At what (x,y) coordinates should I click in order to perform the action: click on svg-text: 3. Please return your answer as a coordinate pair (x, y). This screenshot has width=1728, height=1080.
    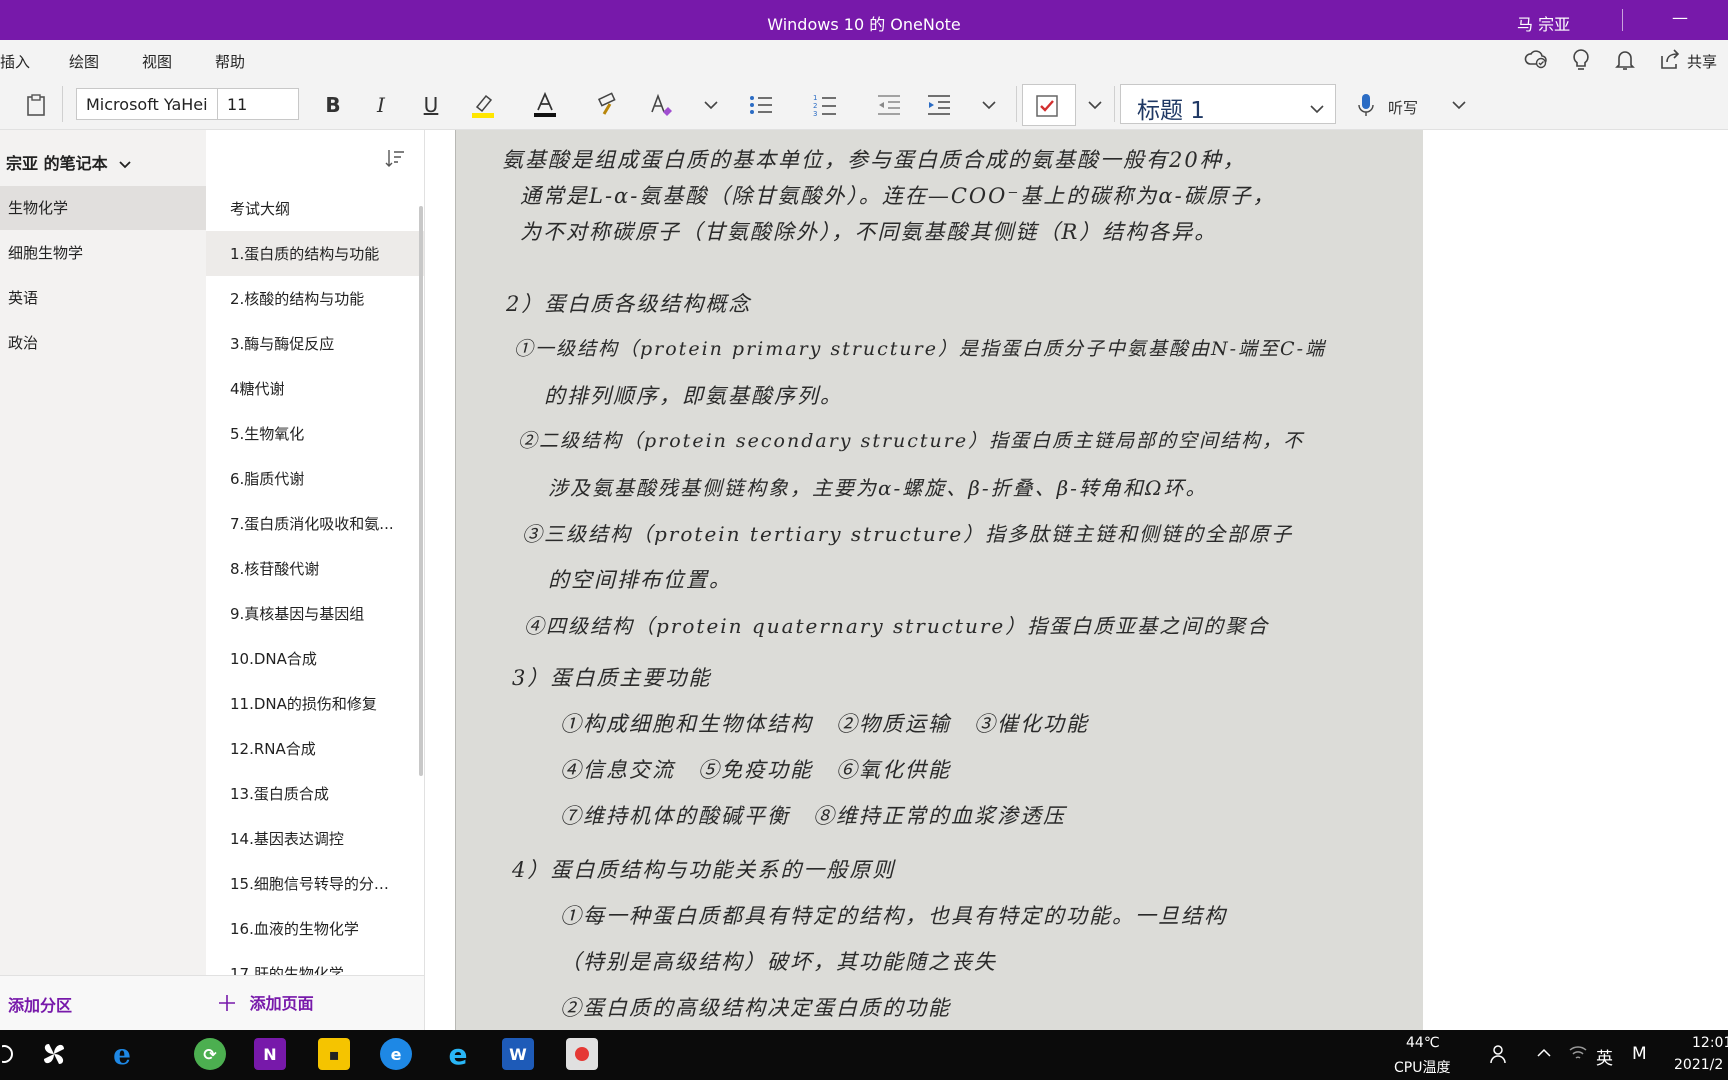
    Looking at the image, I should click on (815, 114).